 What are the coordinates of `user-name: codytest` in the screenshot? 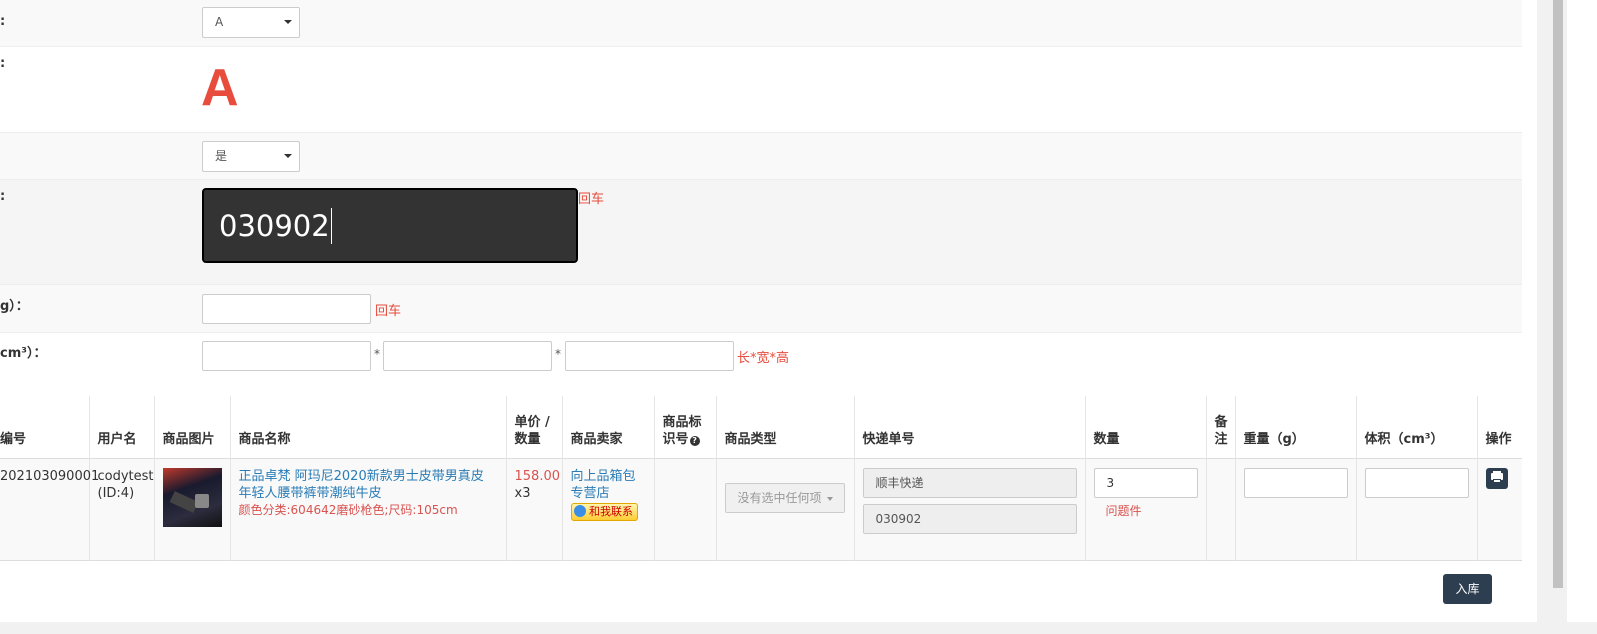 It's located at (125, 476).